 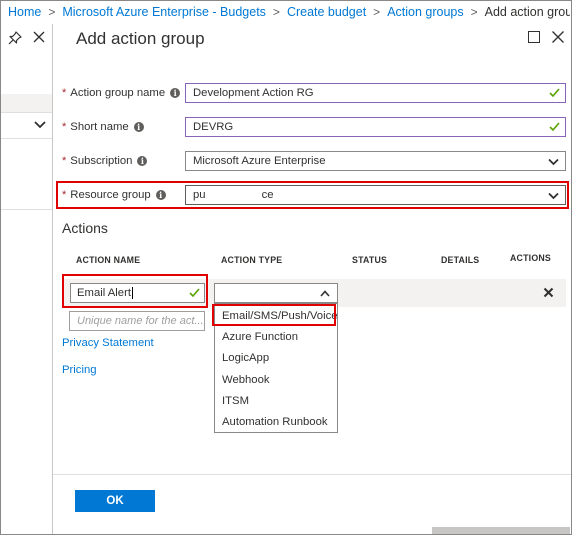 I want to click on option-logicapp: LogicApp, so click(x=245, y=358).